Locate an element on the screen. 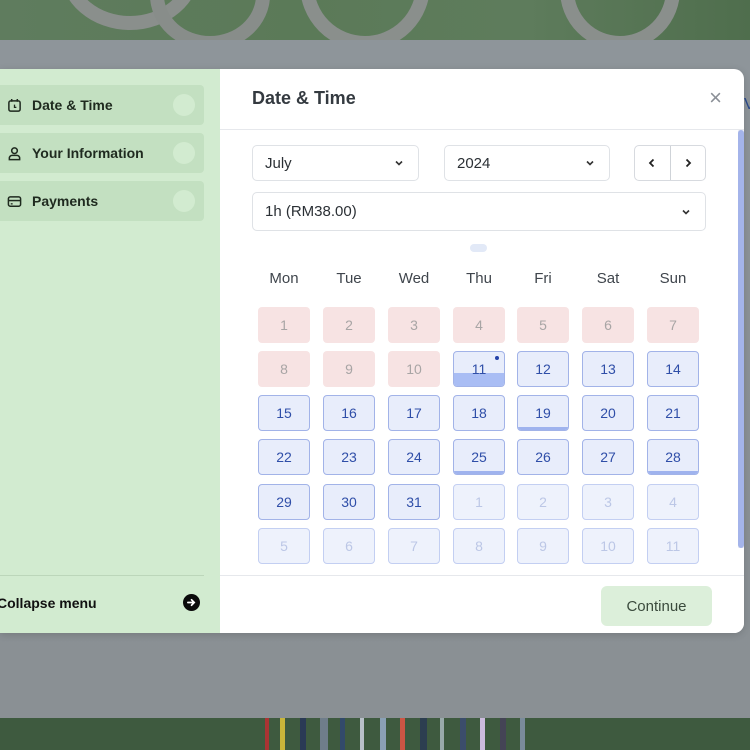  year-select: 2024 is located at coordinates (527, 163).